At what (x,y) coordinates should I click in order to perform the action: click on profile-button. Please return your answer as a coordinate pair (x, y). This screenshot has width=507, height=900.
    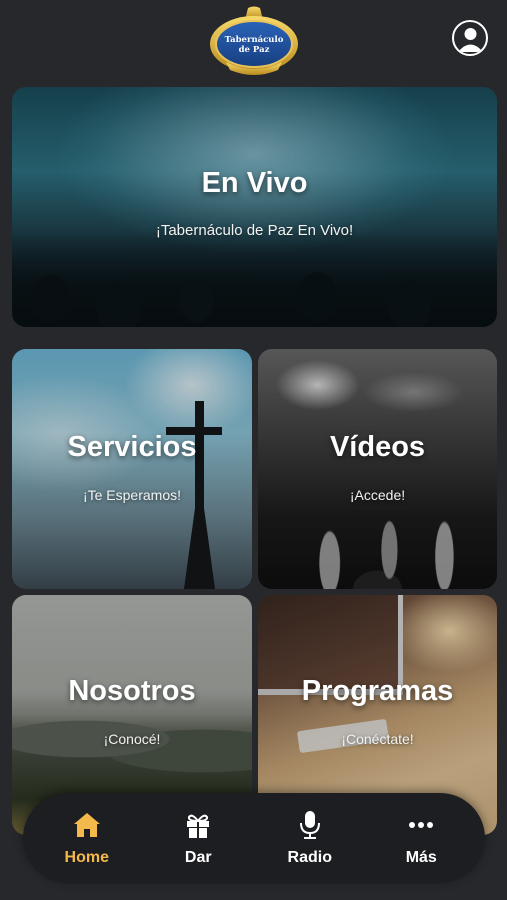
    Looking at the image, I should click on (470, 38).